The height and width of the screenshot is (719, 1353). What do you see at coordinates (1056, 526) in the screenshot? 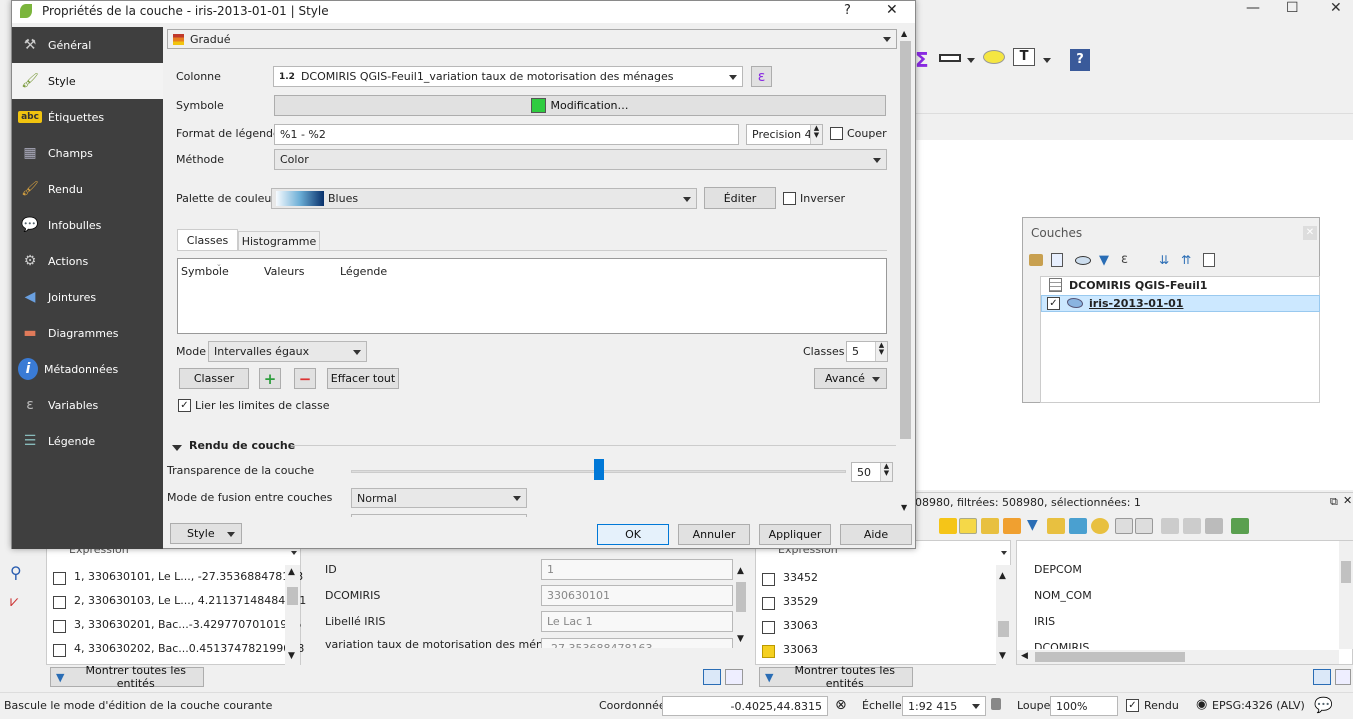
I see `move-selection-icon` at bounding box center [1056, 526].